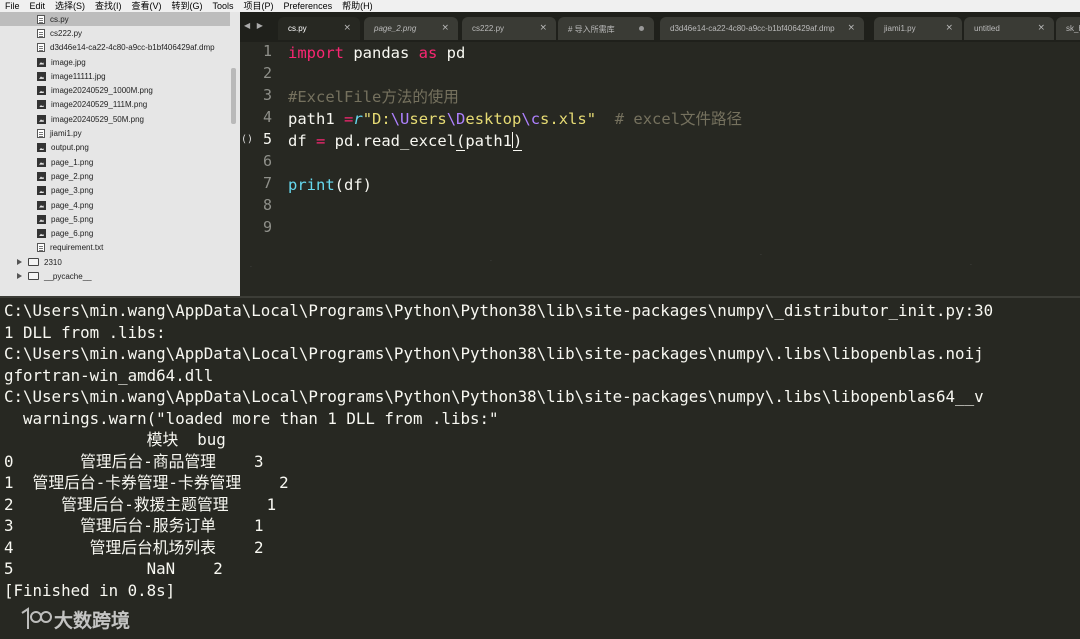  Describe the element at coordinates (115, 33) in the screenshot. I see `file-item: cs222.py` at that location.